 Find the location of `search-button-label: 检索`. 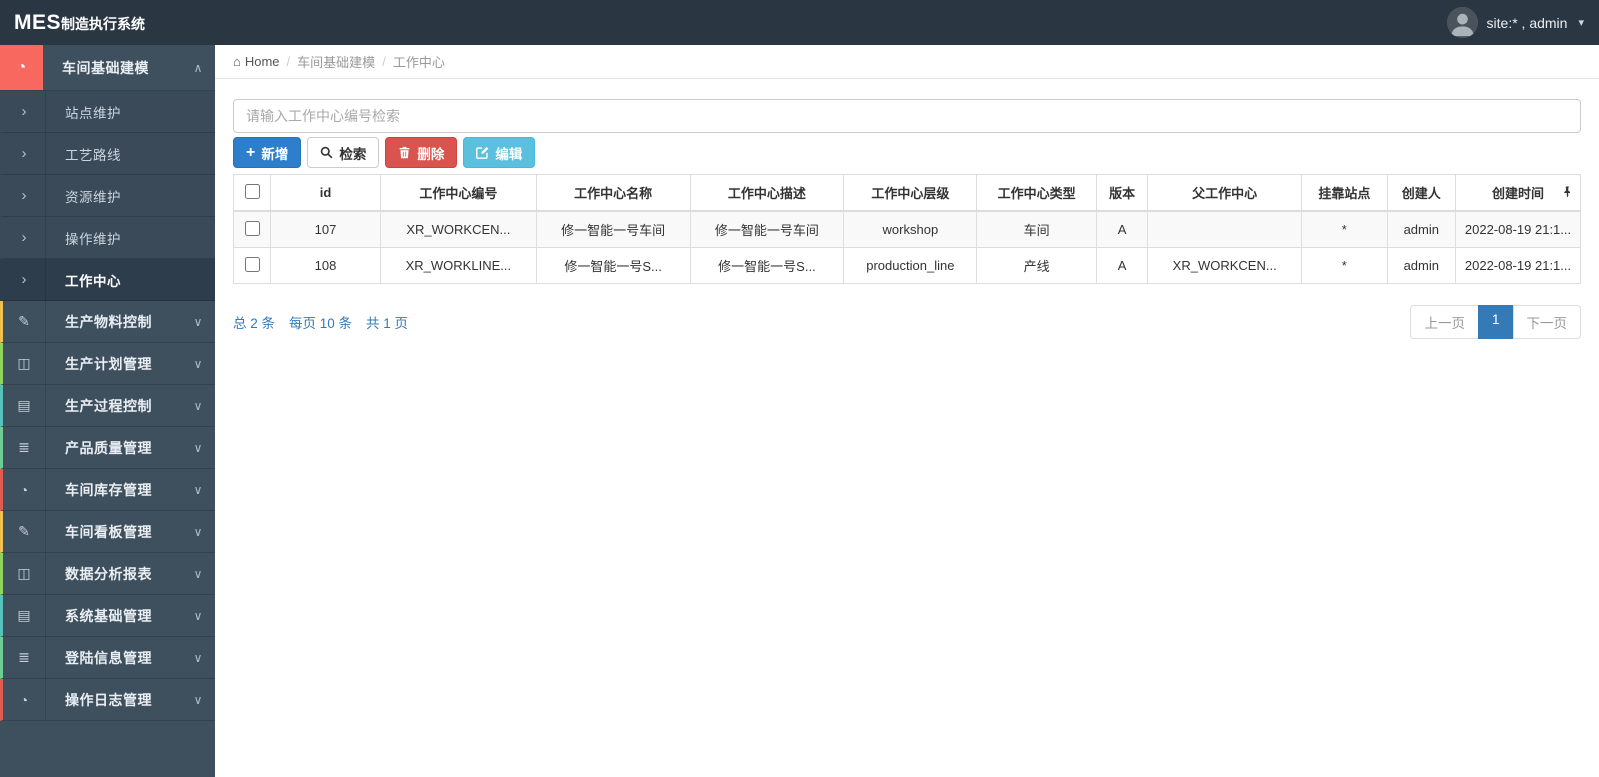

search-button-label: 检索 is located at coordinates (353, 154).